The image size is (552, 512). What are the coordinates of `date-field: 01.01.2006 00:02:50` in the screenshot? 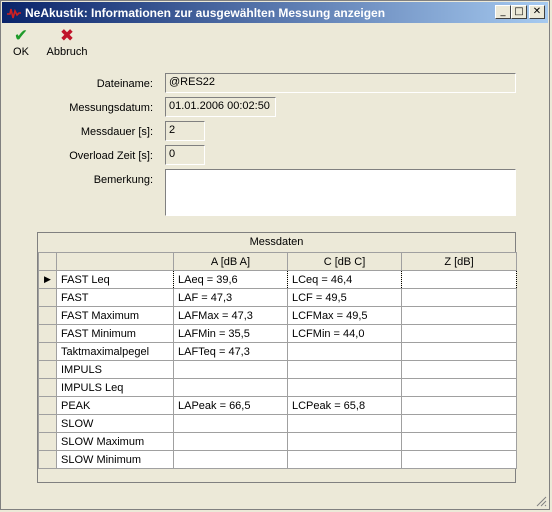 It's located at (220, 107).